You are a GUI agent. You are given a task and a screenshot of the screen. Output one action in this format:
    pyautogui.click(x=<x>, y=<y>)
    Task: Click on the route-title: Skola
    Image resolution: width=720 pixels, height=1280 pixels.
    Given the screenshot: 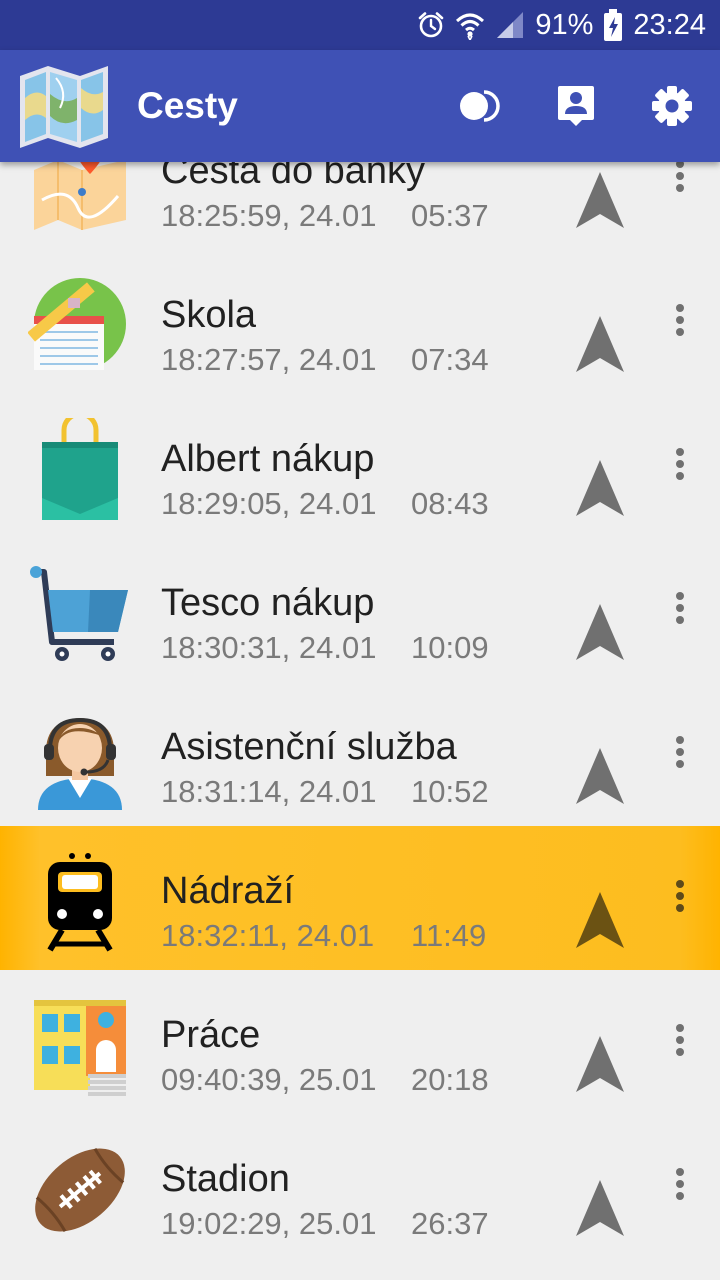 What is the action you would take?
    pyautogui.click(x=209, y=315)
    